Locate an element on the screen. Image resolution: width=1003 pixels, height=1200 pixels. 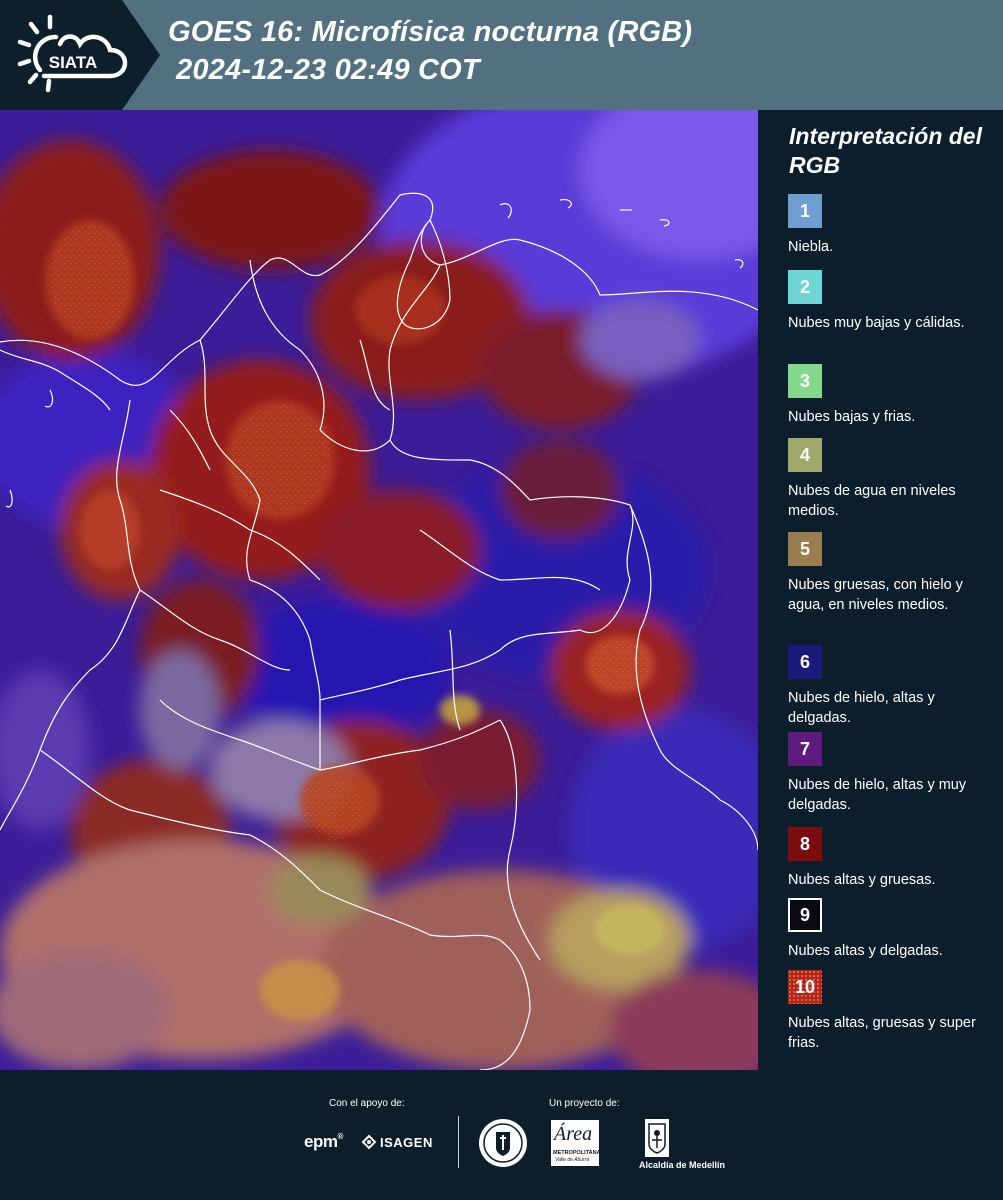
legend-label: Nubes bajas y frias. is located at coordinates (852, 417).